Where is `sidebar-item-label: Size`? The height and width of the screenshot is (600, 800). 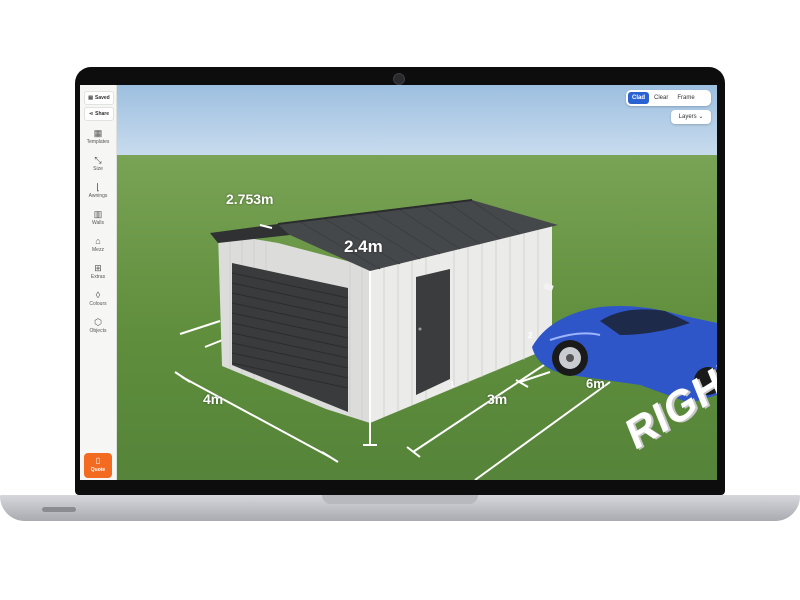
sidebar-item-label: Size is located at coordinates (98, 169).